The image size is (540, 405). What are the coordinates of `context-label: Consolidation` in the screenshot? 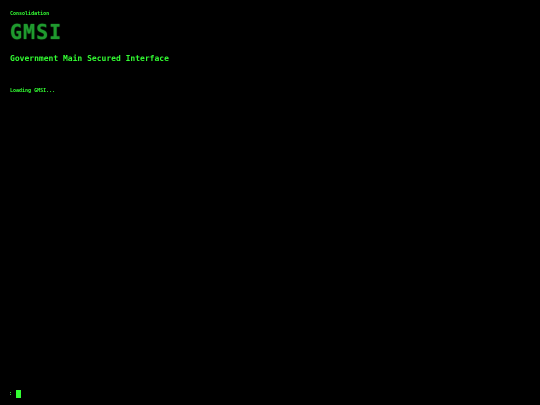 It's located at (30, 14).